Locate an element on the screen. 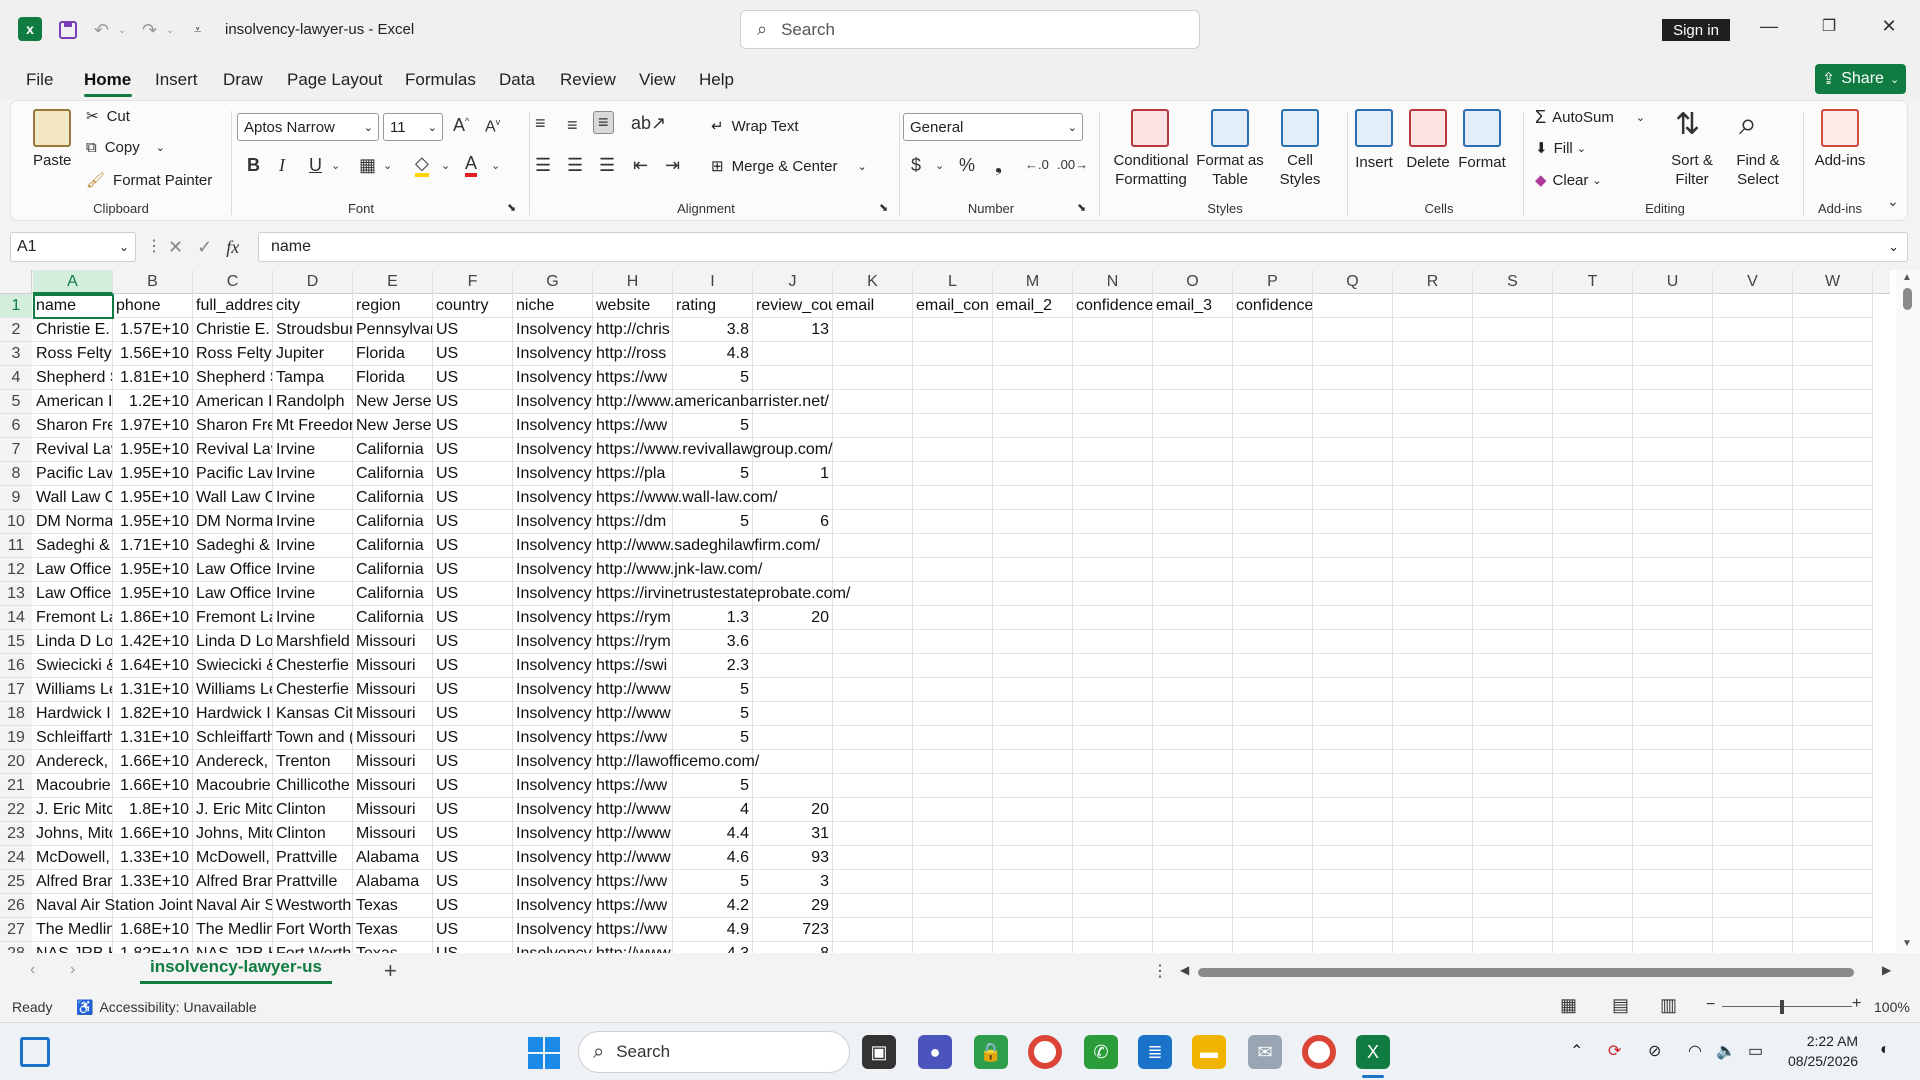  tab-formulas: Formulas is located at coordinates (440, 80).